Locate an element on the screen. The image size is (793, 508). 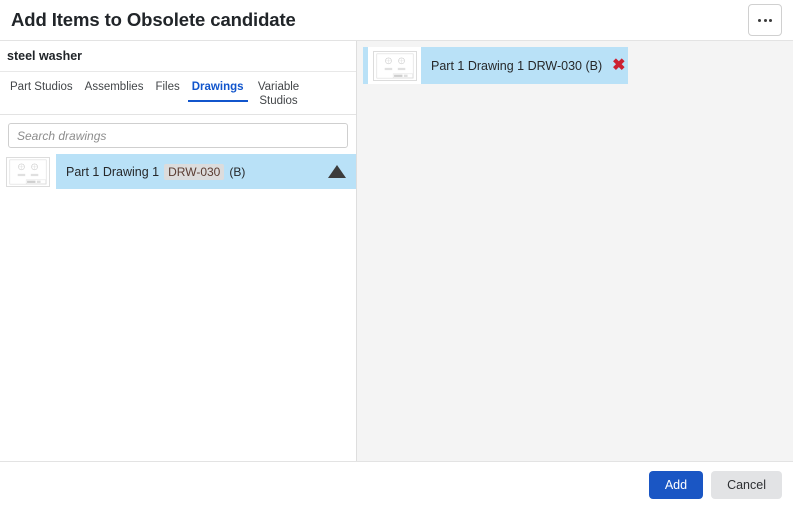
selected-item-row: Part 1 Drawing 1 DRW-030 (B) ✖ is located at coordinates (495, 65).